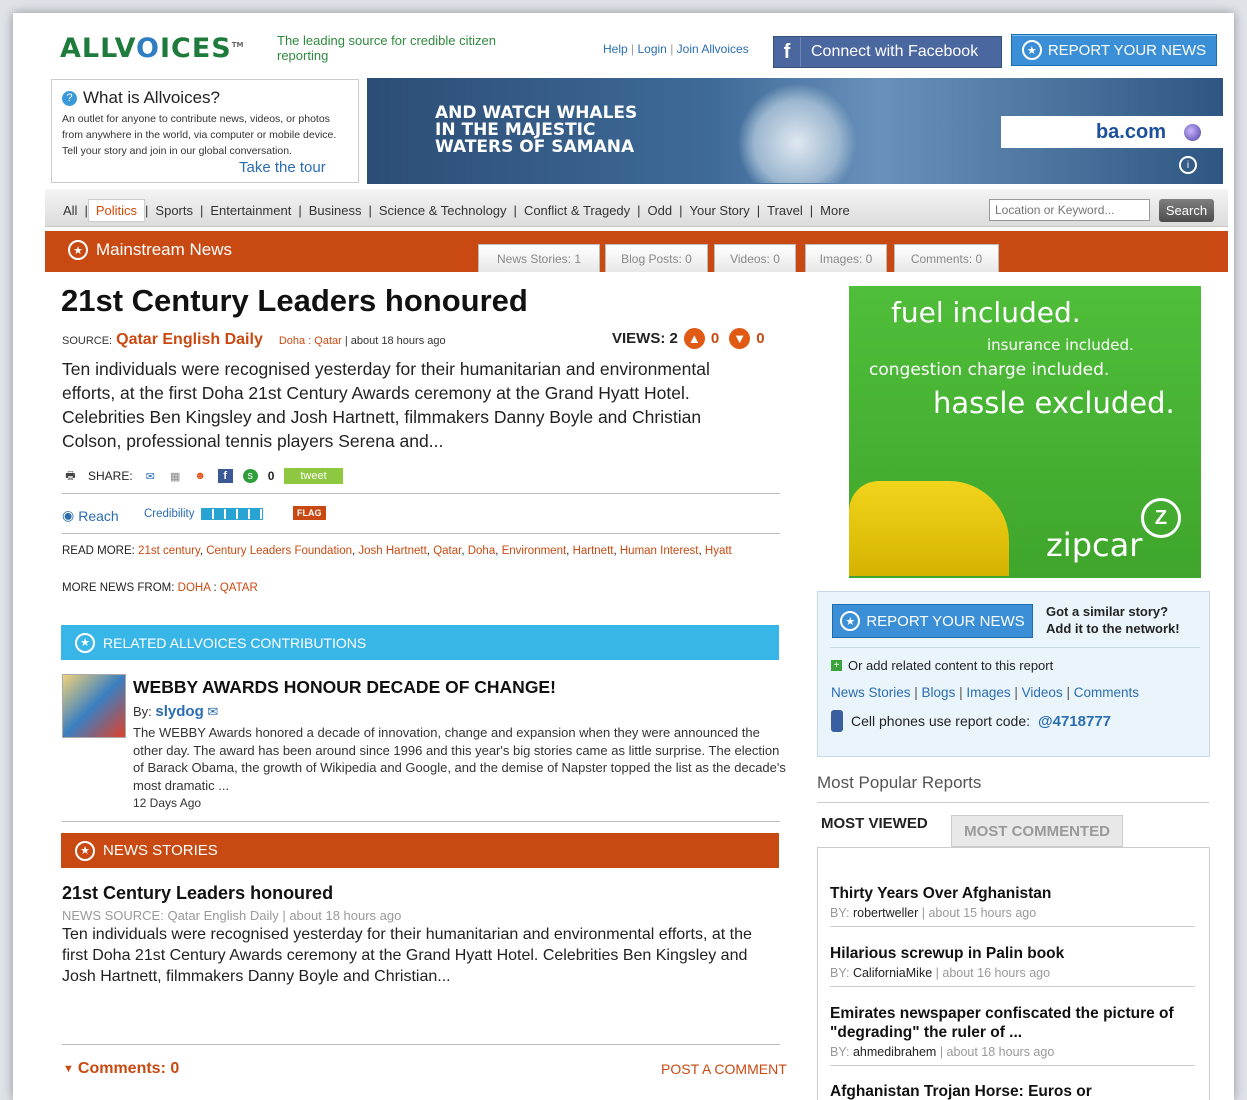 Image resolution: width=1247 pixels, height=1100 pixels. What do you see at coordinates (279, 551) in the screenshot?
I see `tag-link: Century Leaders Foundation` at bounding box center [279, 551].